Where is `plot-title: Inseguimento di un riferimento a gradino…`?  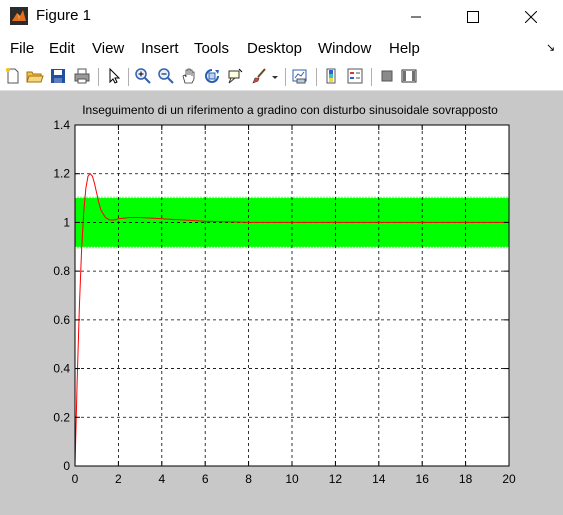 plot-title: Inseguimento di un riferimento a gradino… is located at coordinates (290, 110).